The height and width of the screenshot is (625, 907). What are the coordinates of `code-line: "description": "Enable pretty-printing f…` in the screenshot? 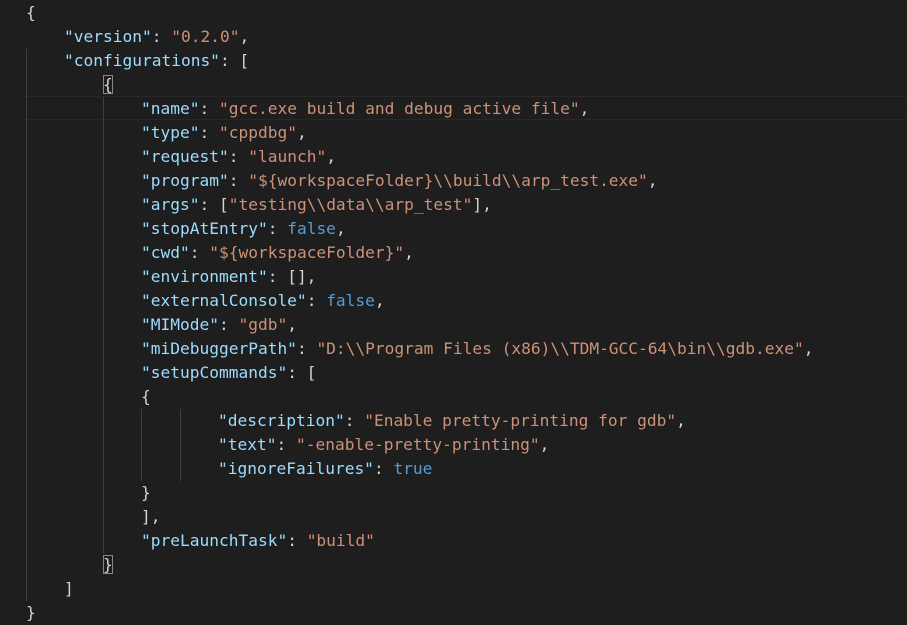 It's located at (453, 421).